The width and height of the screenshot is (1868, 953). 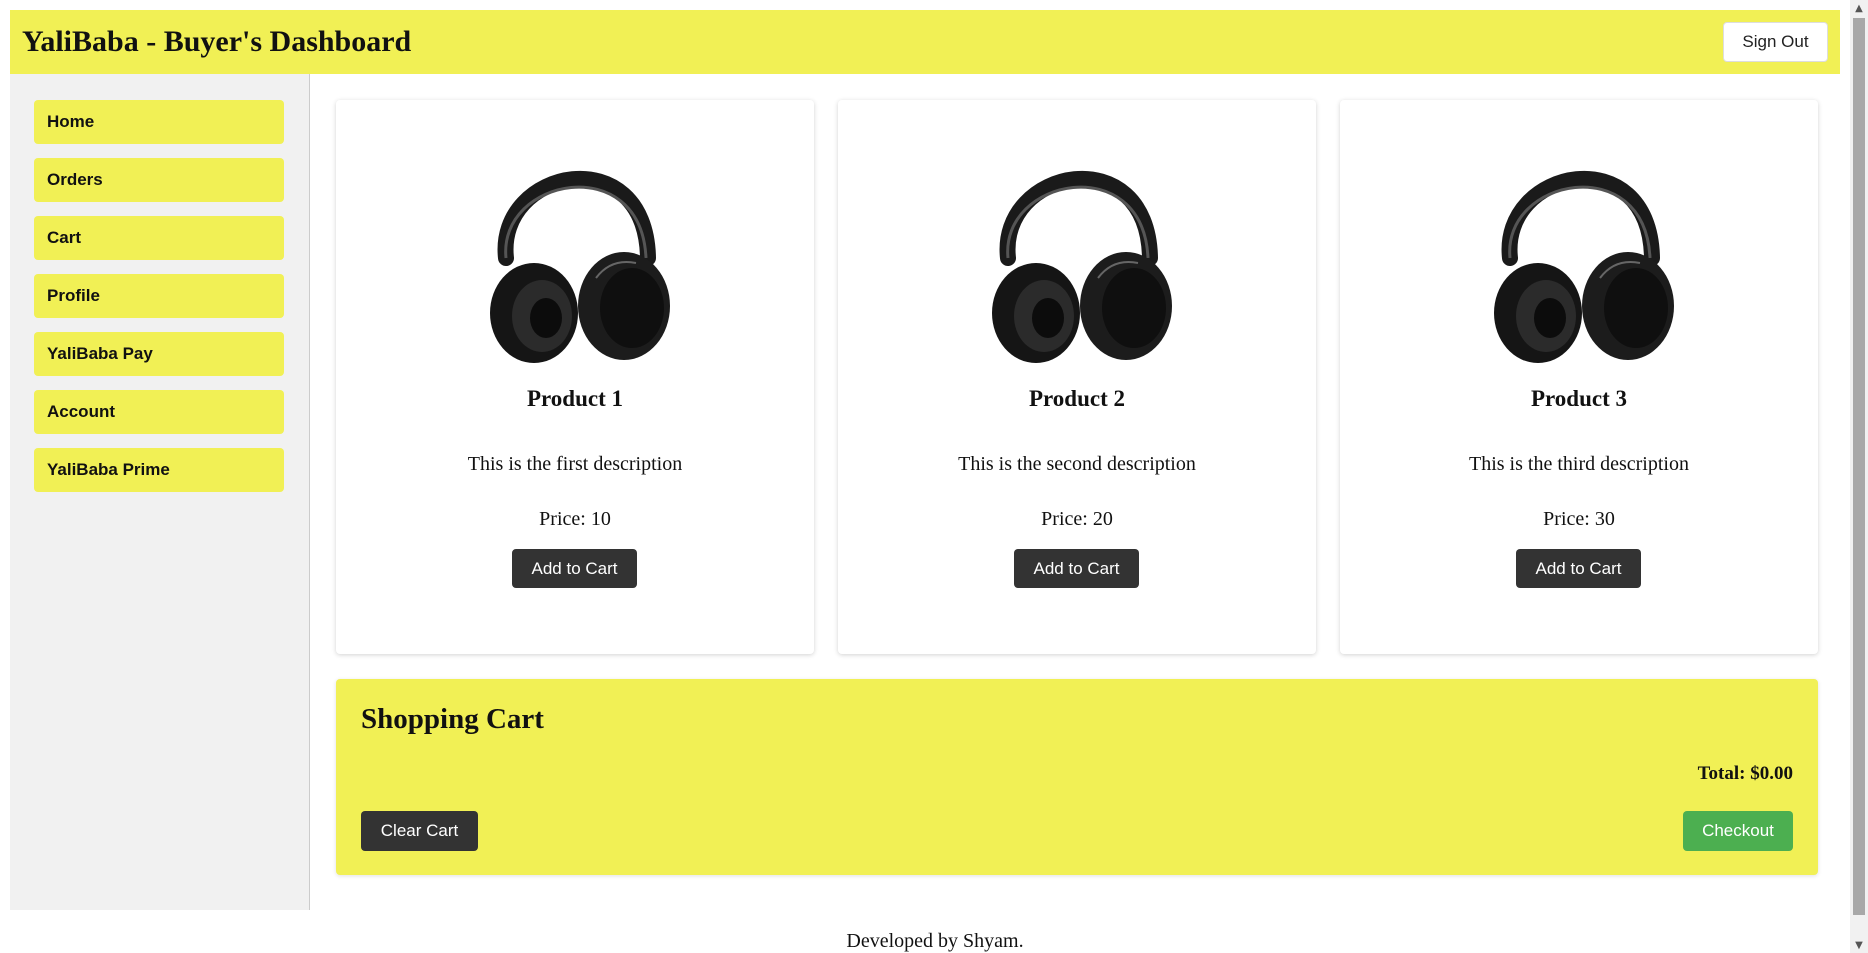 What do you see at coordinates (925, 42) in the screenshot?
I see `app-header: YaliBaba - Buyer's Dashboard Sign Out` at bounding box center [925, 42].